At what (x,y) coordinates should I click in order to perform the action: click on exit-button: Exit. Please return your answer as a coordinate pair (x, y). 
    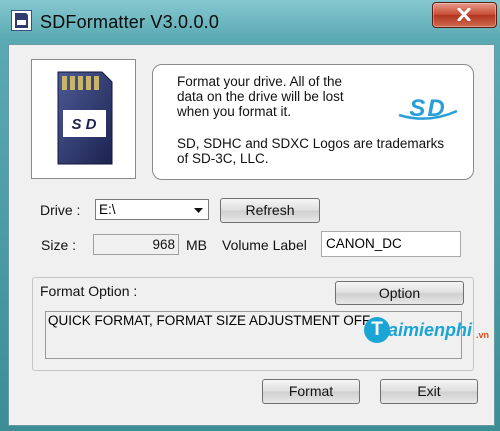
    Looking at the image, I should click on (429, 391).